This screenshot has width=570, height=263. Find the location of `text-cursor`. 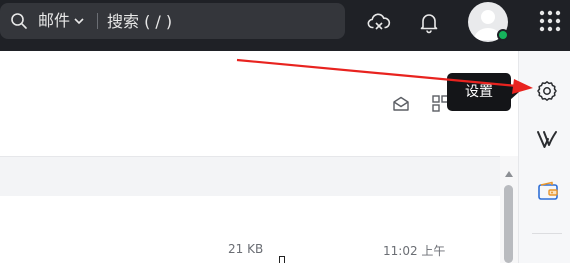

text-cursor is located at coordinates (282, 259).